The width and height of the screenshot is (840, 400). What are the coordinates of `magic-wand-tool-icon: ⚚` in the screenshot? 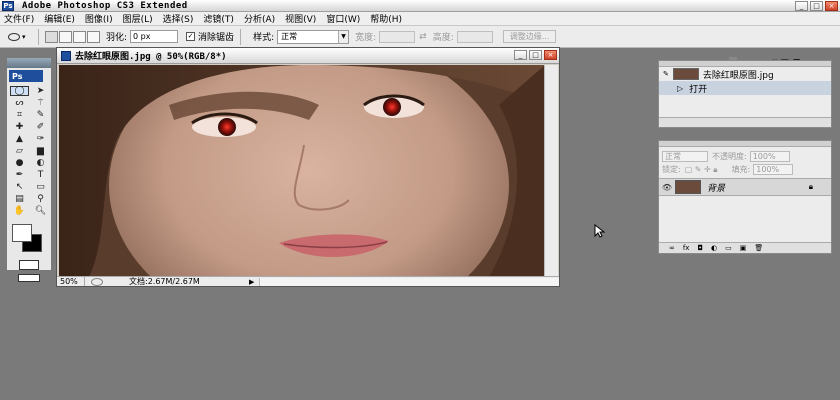 It's located at (40, 103).